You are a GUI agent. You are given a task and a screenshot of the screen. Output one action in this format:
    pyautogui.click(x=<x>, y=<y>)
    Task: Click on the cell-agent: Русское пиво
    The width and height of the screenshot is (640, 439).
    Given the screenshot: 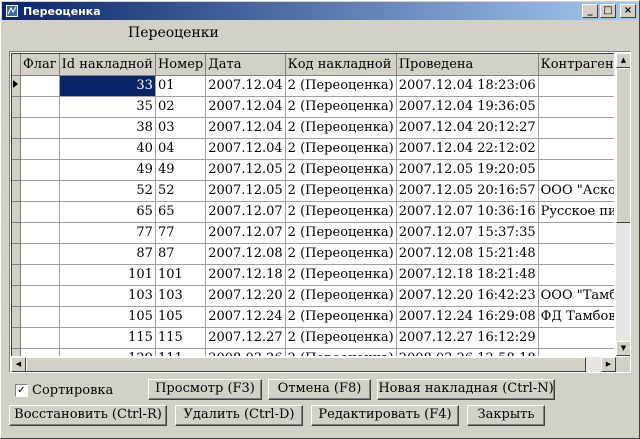 What is the action you would take?
    pyautogui.click(x=576, y=212)
    